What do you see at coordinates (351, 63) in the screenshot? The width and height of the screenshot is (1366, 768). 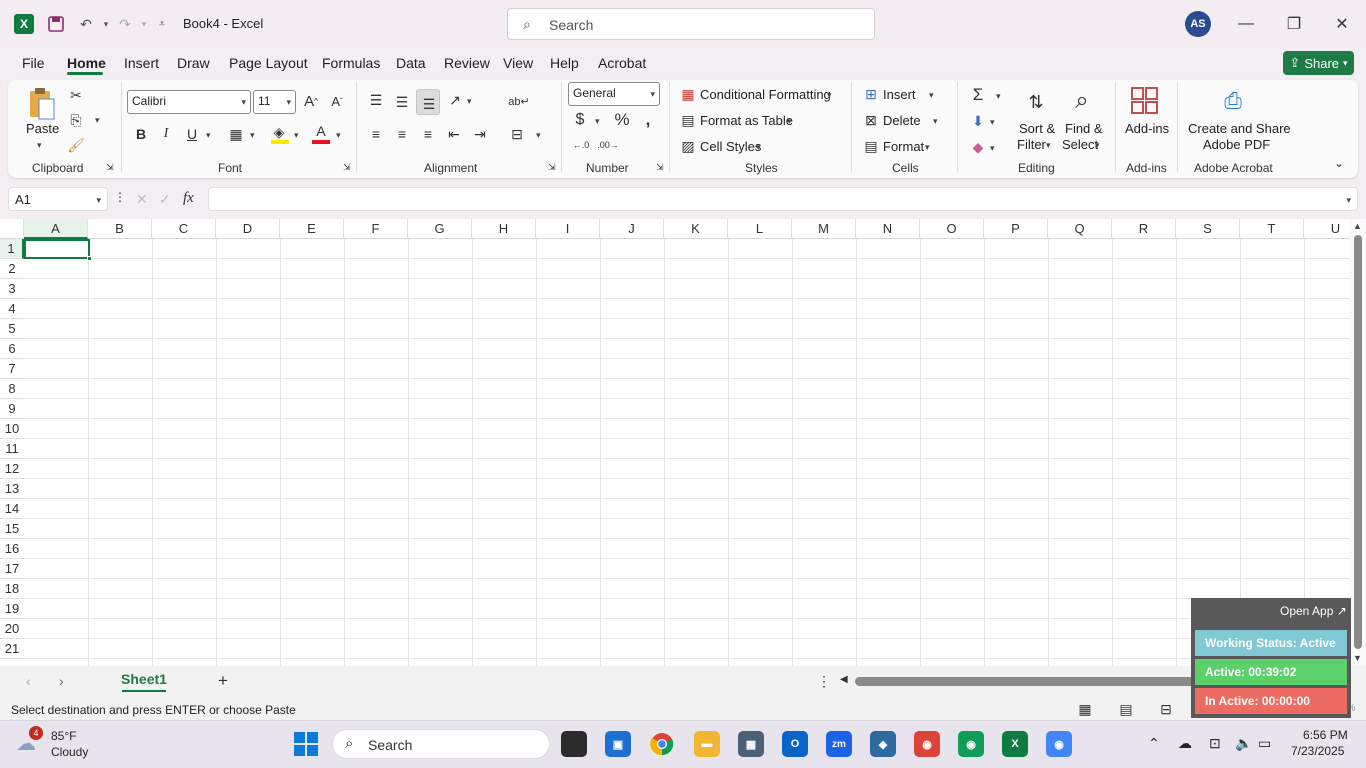 I see `tab-formulas: Formulas` at bounding box center [351, 63].